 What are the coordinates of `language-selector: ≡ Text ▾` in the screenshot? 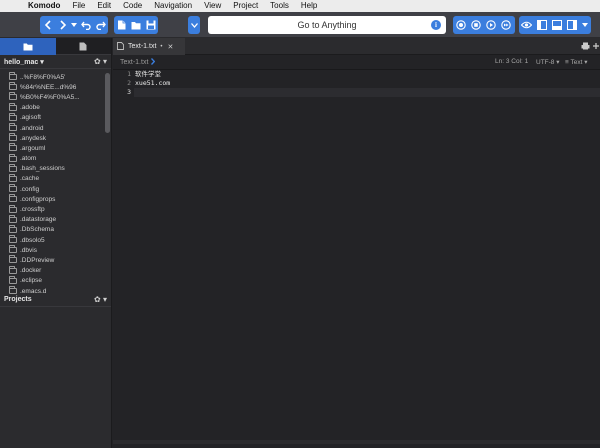 It's located at (576, 62).